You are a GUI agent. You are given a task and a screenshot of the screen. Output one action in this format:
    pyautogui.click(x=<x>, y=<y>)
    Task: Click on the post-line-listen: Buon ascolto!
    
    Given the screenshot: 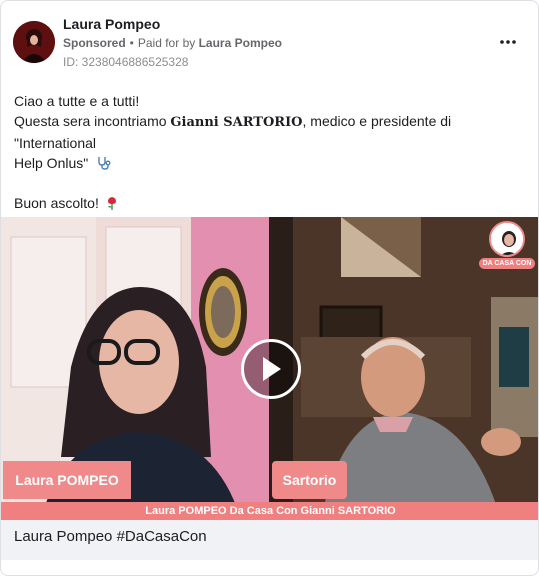 What is the action you would take?
    pyautogui.click(x=271, y=203)
    